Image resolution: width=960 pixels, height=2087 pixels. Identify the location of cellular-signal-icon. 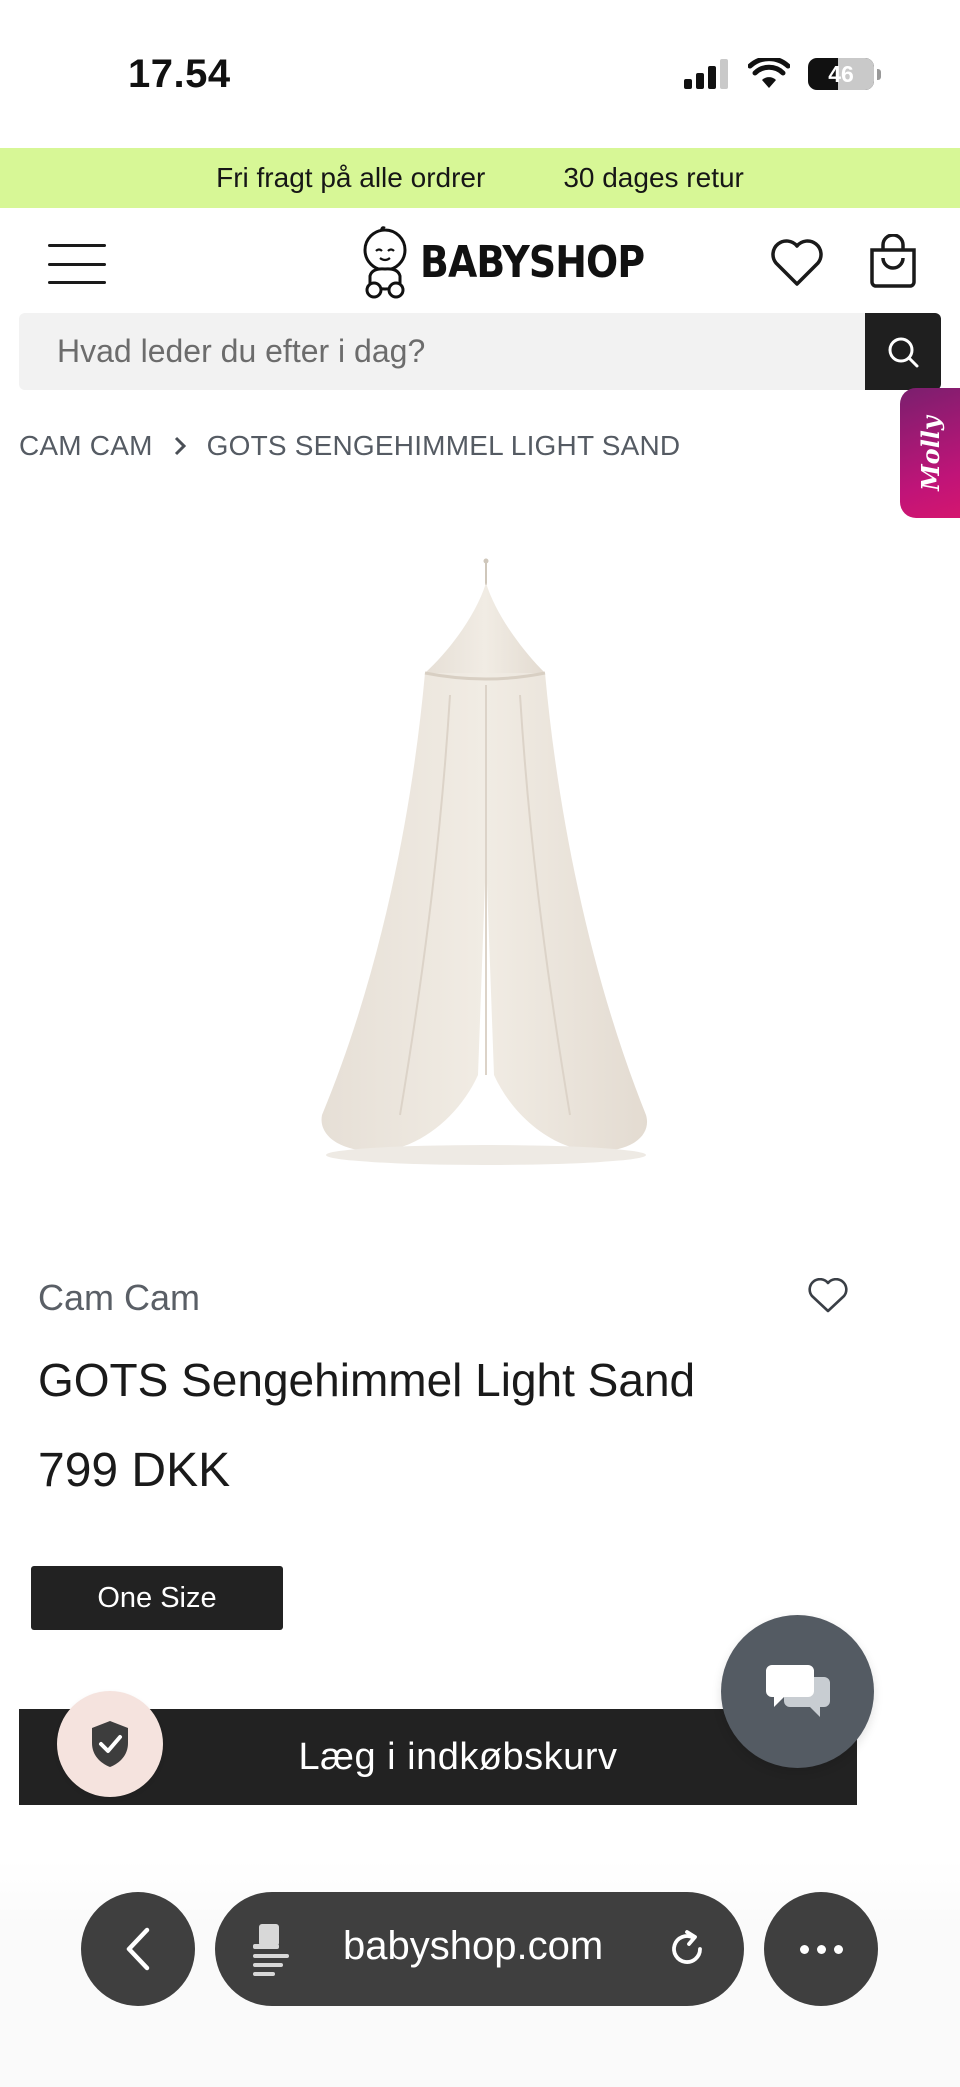
(706, 74).